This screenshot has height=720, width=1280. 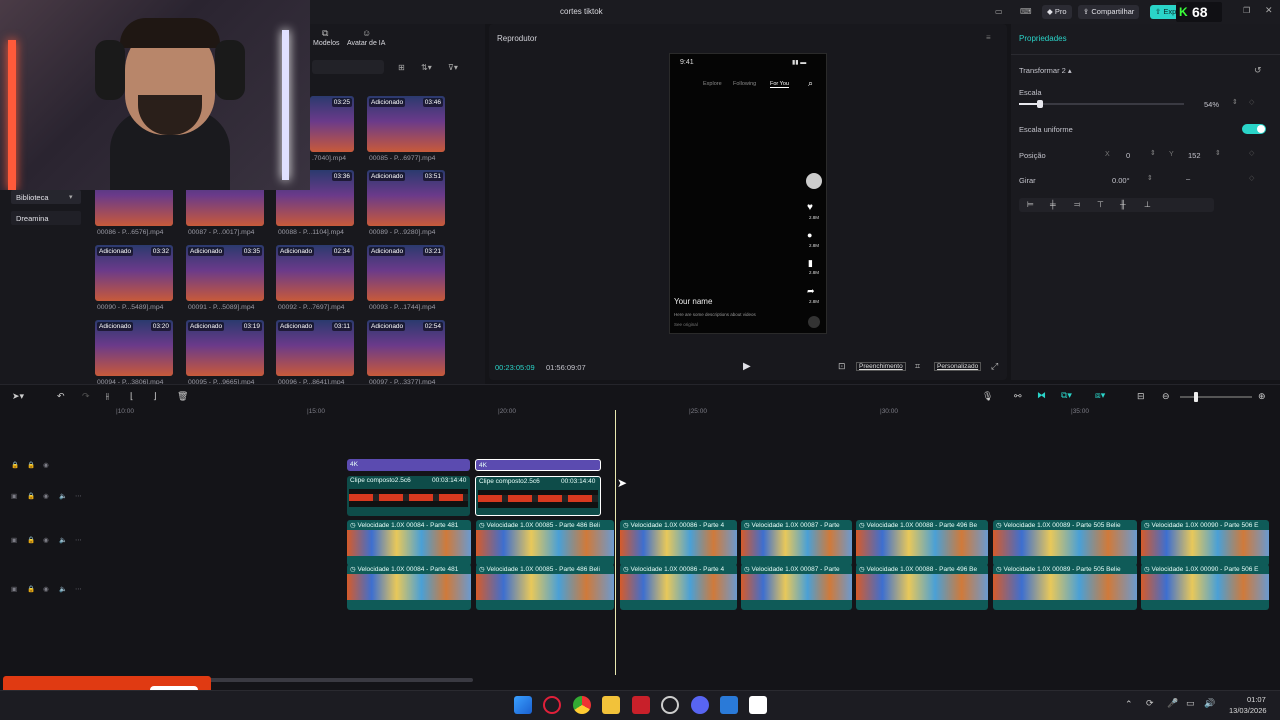 I want to click on redo-icon: ↷, so click(x=86, y=396).